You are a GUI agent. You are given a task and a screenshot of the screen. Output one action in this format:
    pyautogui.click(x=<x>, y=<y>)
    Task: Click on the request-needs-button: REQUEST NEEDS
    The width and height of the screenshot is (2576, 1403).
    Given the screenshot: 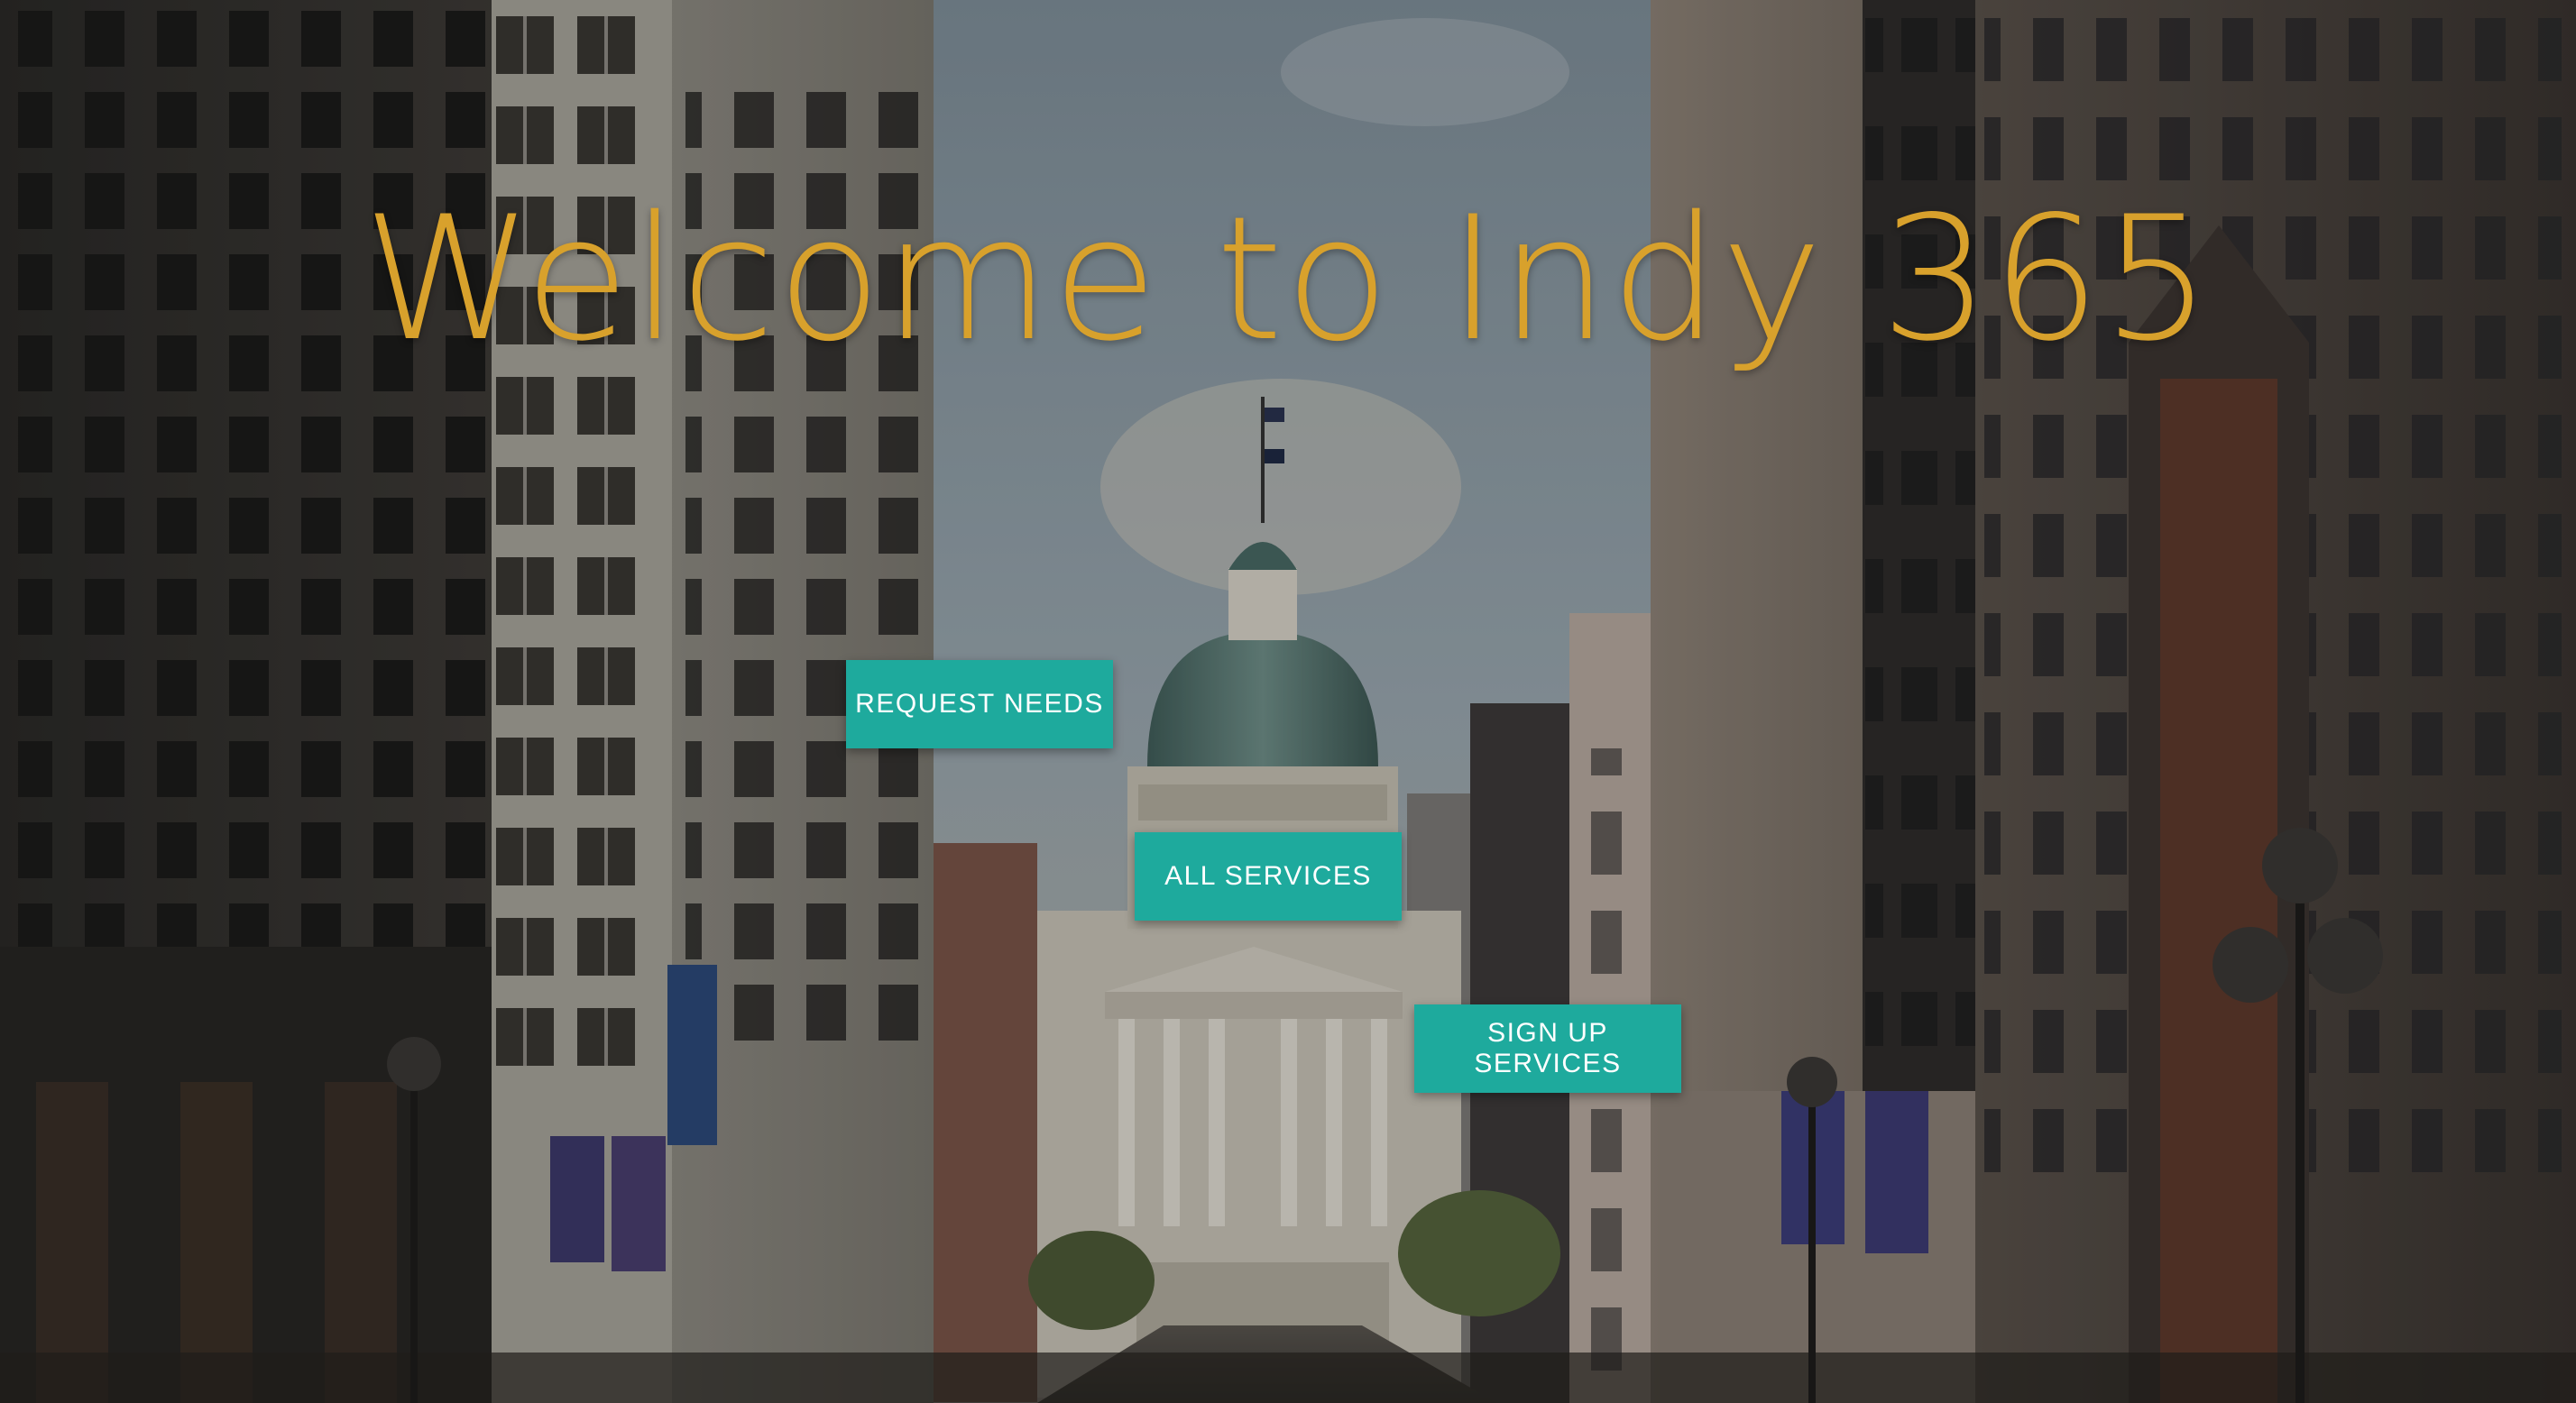 What is the action you would take?
    pyautogui.click(x=979, y=704)
    